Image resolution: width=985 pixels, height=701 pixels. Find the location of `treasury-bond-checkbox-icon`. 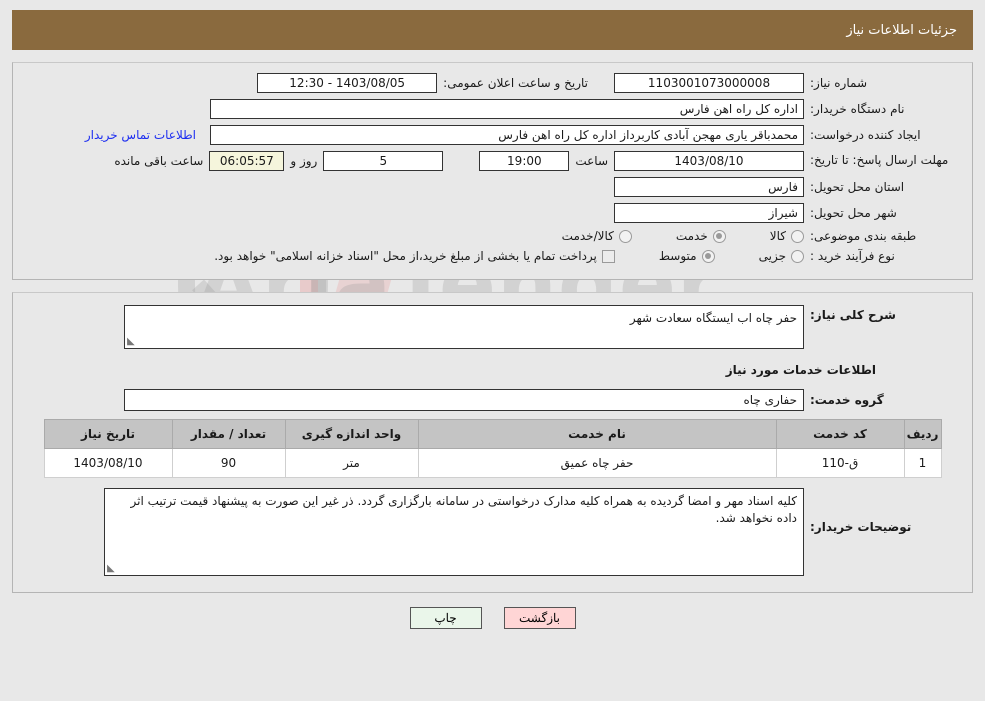

treasury-bond-checkbox-icon is located at coordinates (608, 256).